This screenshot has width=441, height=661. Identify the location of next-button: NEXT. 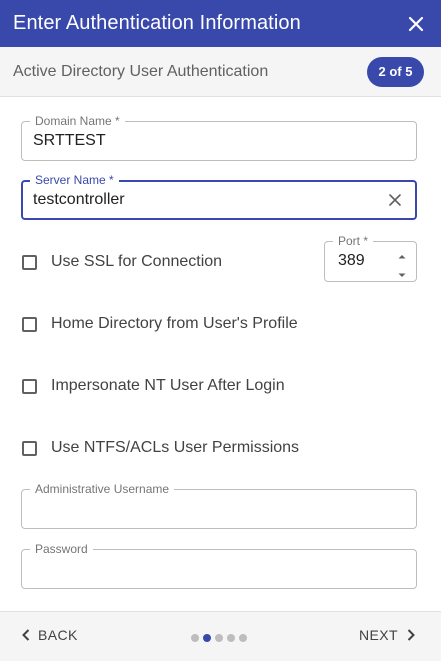
(387, 635).